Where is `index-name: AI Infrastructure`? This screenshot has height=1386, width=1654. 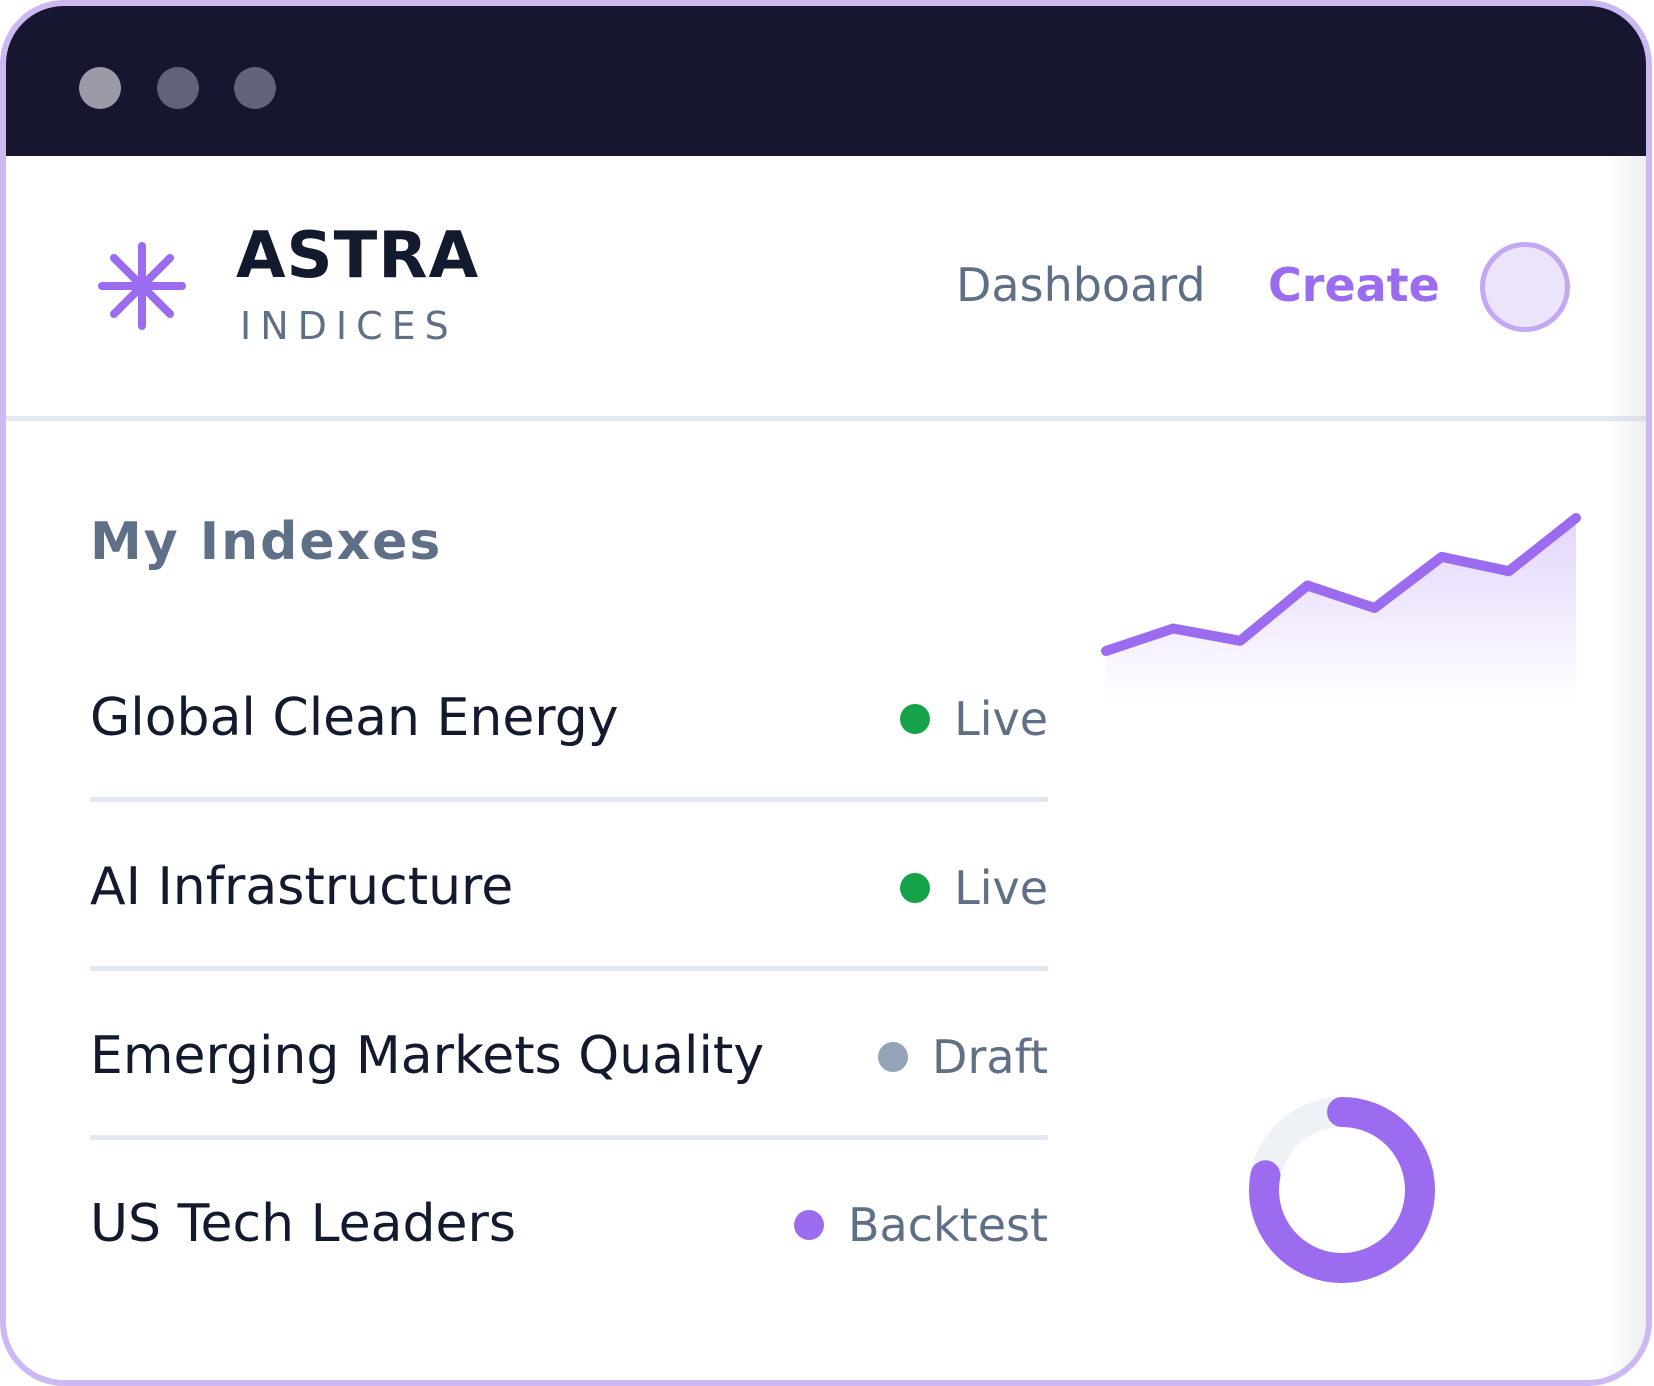
index-name: AI Infrastructure is located at coordinates (302, 887).